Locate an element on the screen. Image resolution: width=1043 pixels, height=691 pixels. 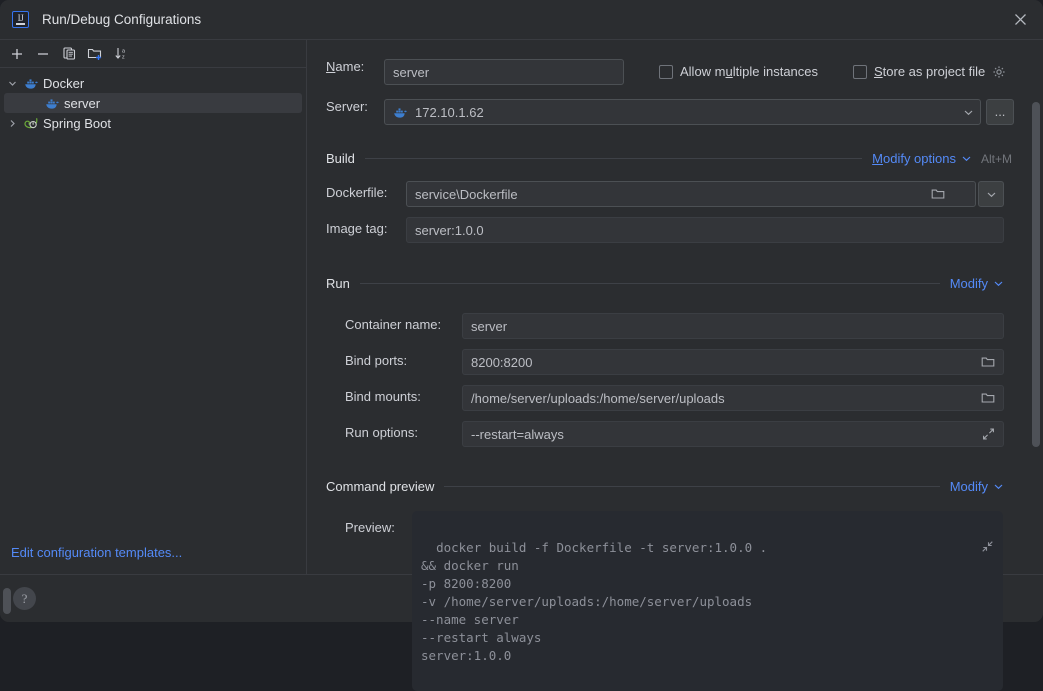
section-divider is located at coordinates (649, 283).